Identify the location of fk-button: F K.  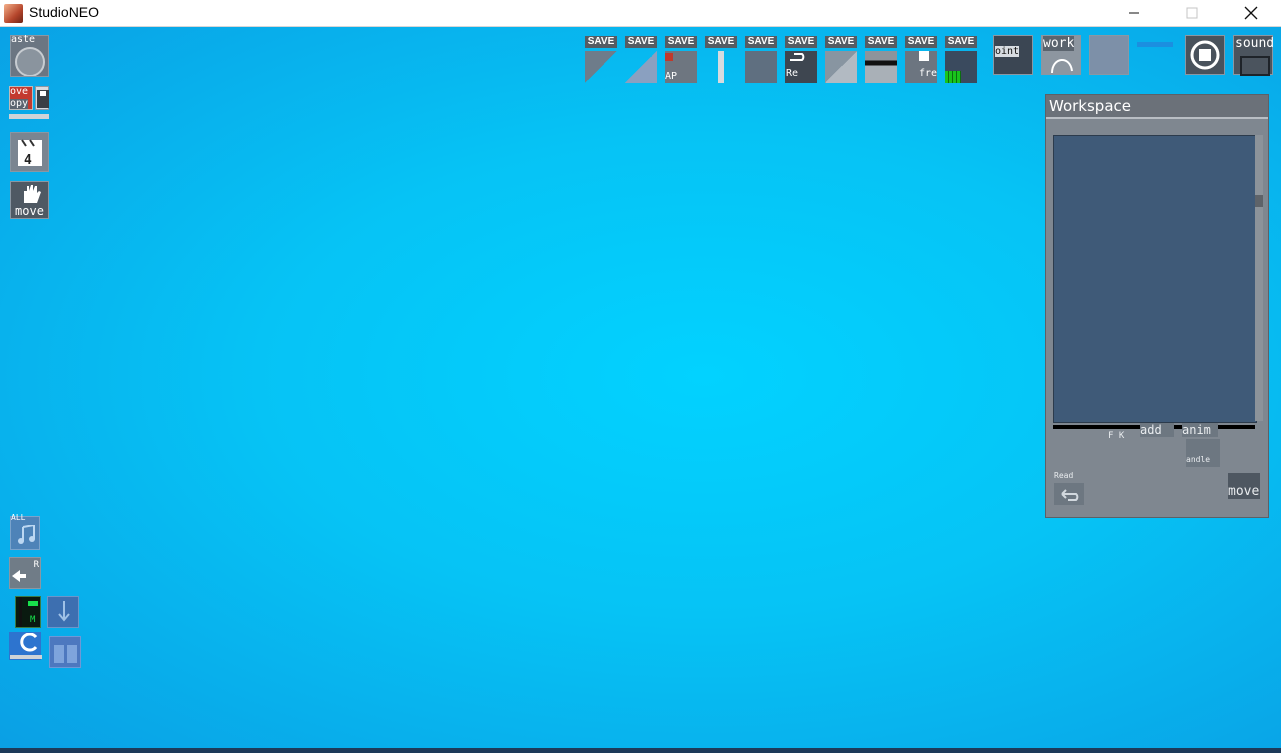
(1124, 437).